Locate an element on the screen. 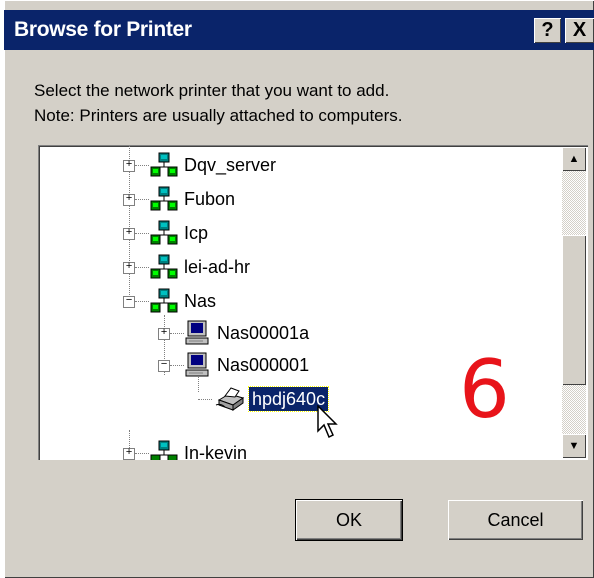 Image resolution: width=594 pixels, height=578 pixels. help-button: ? is located at coordinates (547, 30).